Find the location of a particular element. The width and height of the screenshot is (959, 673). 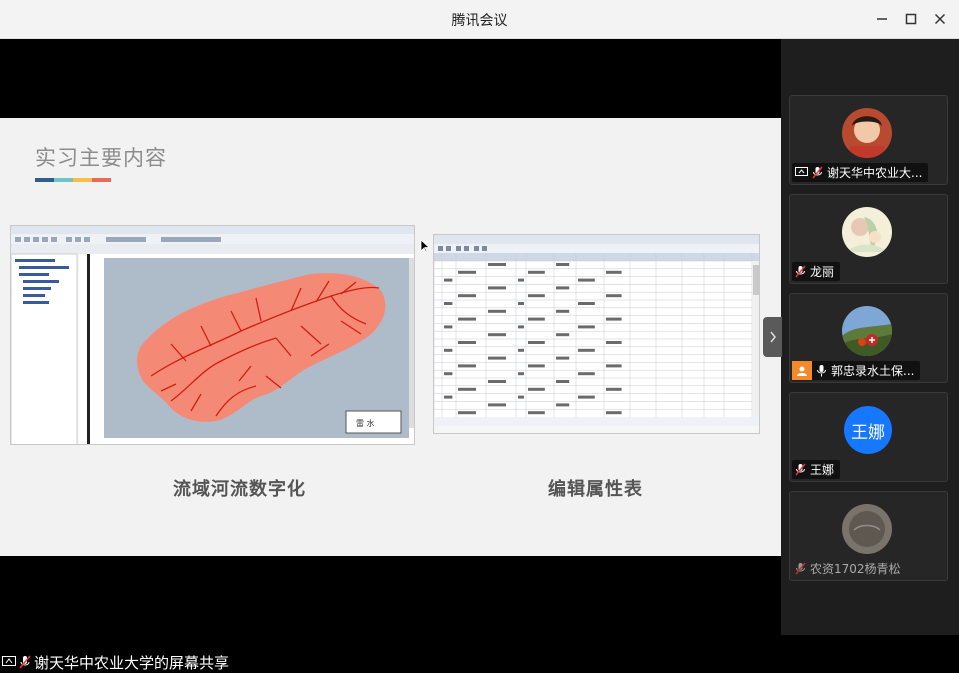

window-title: 腾讯会议 is located at coordinates (479, 21).